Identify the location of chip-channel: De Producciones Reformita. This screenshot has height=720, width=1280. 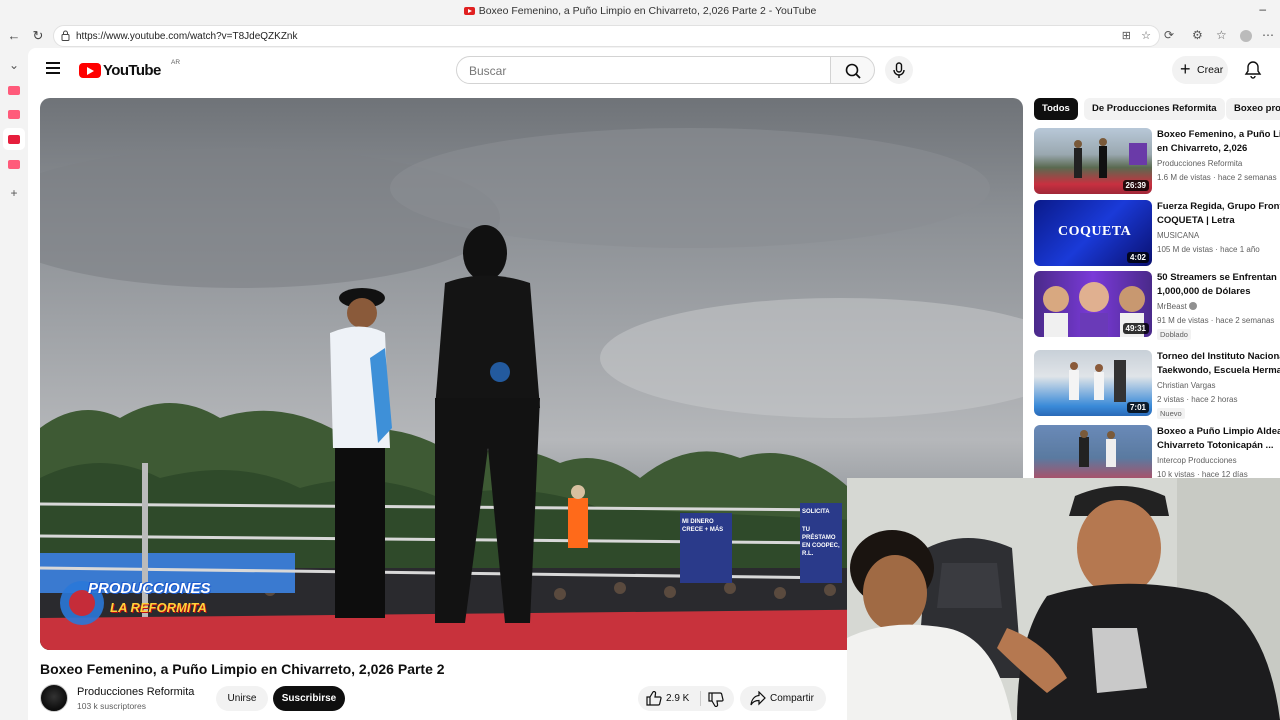
(1154, 109).